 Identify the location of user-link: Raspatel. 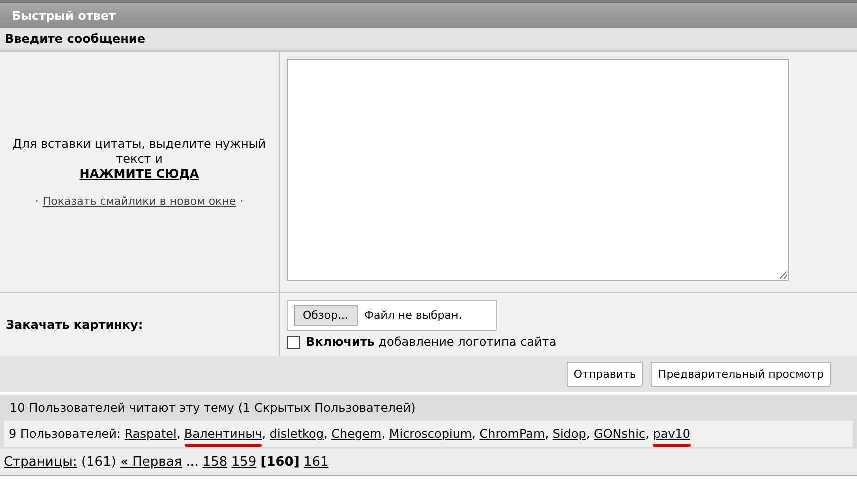
(150, 434).